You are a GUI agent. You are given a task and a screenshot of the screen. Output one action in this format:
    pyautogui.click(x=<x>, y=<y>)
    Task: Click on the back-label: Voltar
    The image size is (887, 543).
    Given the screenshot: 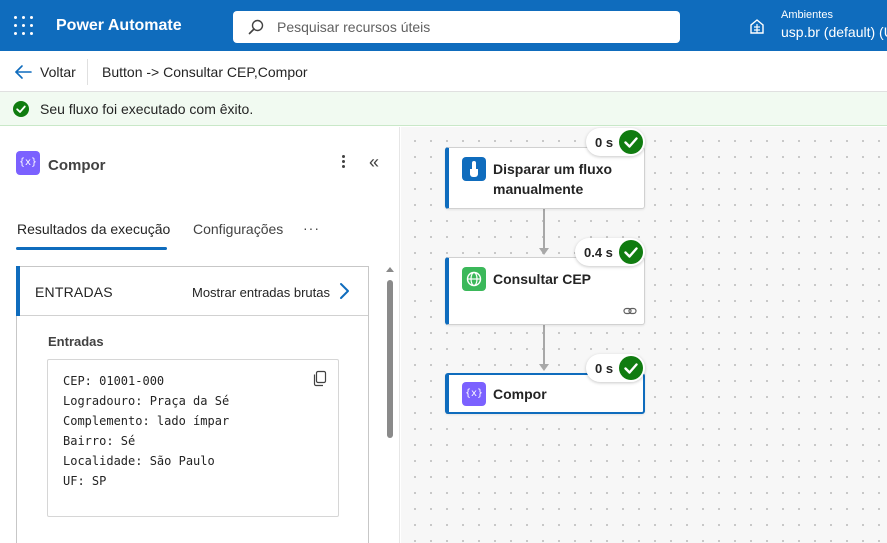 What is the action you would take?
    pyautogui.click(x=58, y=72)
    